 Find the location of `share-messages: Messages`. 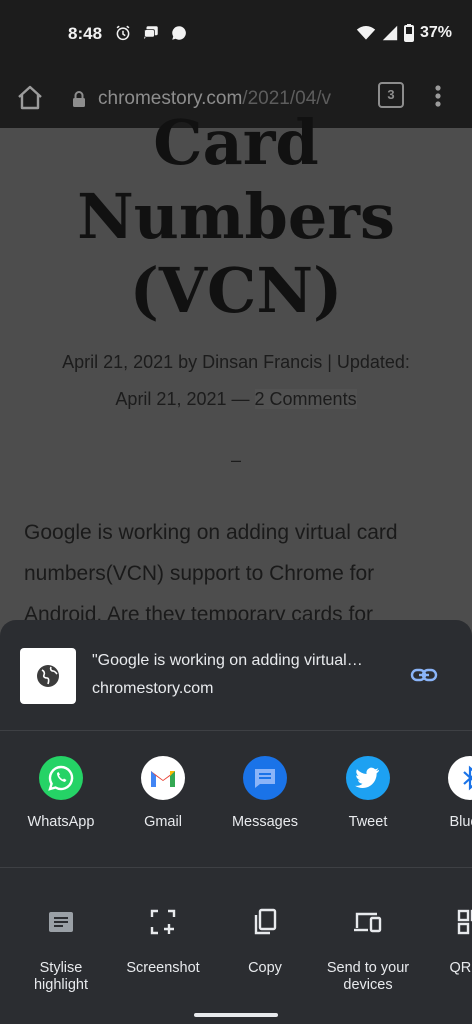

share-messages: Messages is located at coordinates (265, 793).